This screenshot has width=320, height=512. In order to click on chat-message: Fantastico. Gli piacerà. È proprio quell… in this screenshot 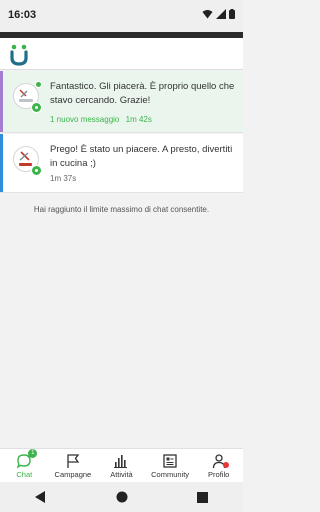, I will do `click(142, 93)`.